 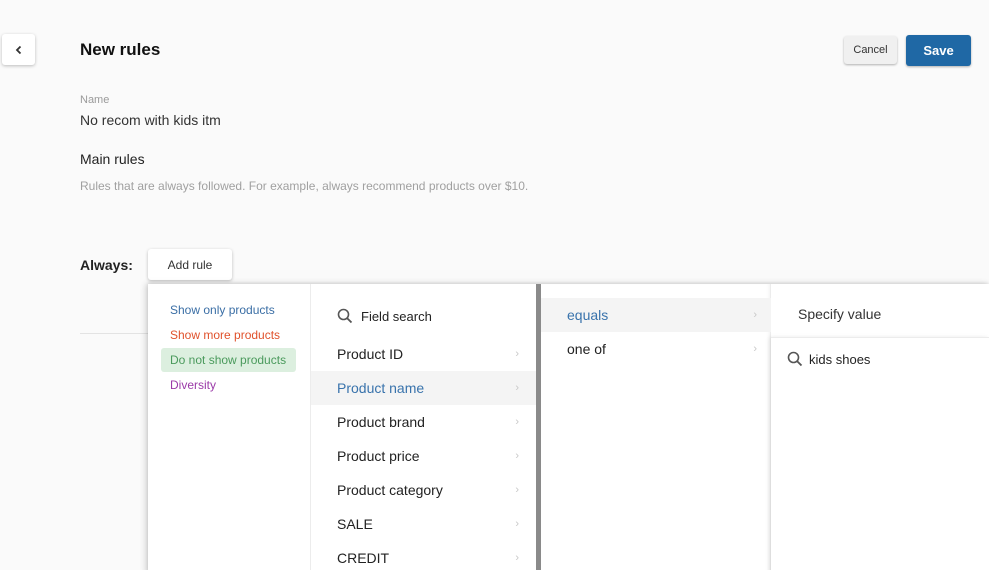 What do you see at coordinates (95, 100) in the screenshot?
I see `name-label: Name` at bounding box center [95, 100].